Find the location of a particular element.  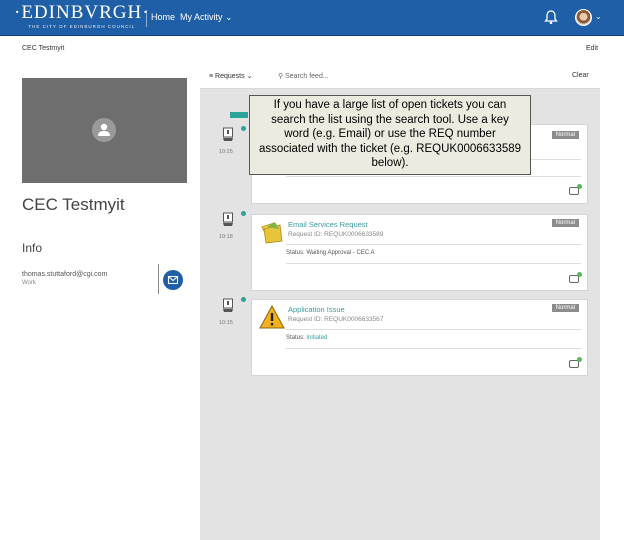

edit-link: Edit is located at coordinates (592, 48).